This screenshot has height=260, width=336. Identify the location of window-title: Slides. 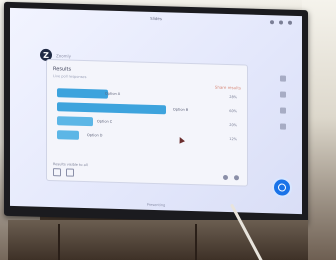
(156, 18).